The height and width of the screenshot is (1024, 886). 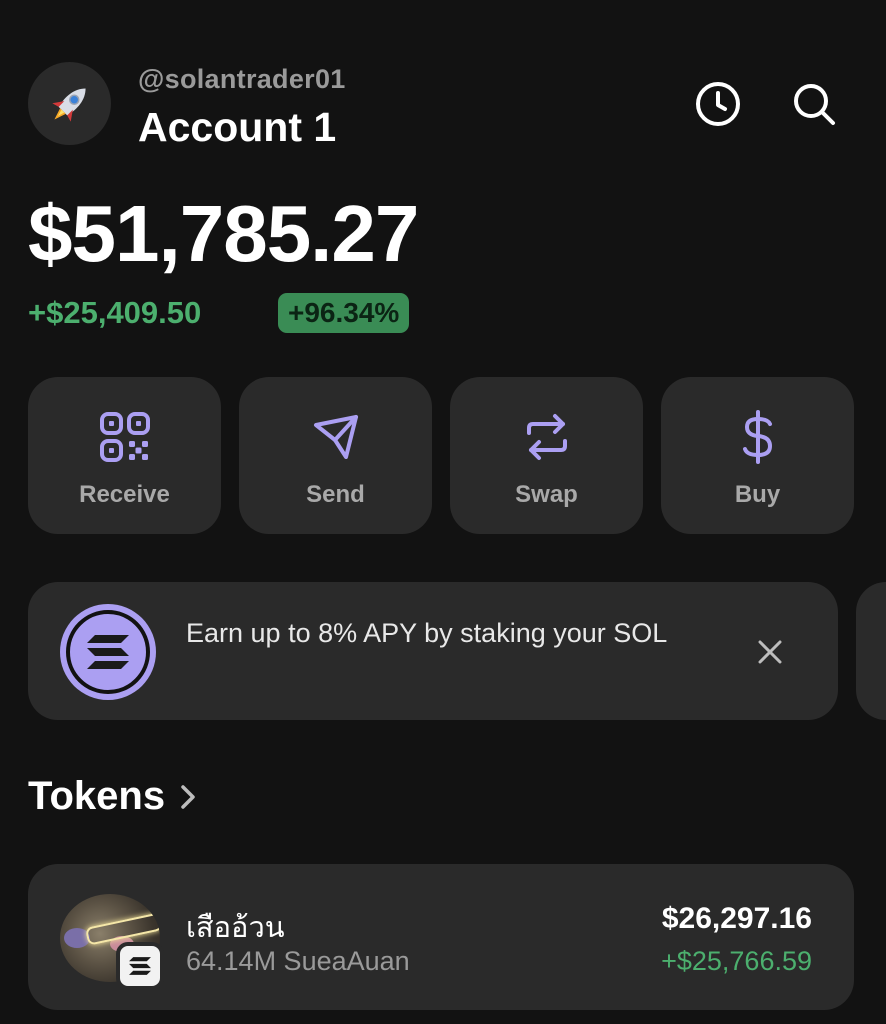 What do you see at coordinates (115, 312) in the screenshot?
I see `balance-change-amount: +$25,409.50` at bounding box center [115, 312].